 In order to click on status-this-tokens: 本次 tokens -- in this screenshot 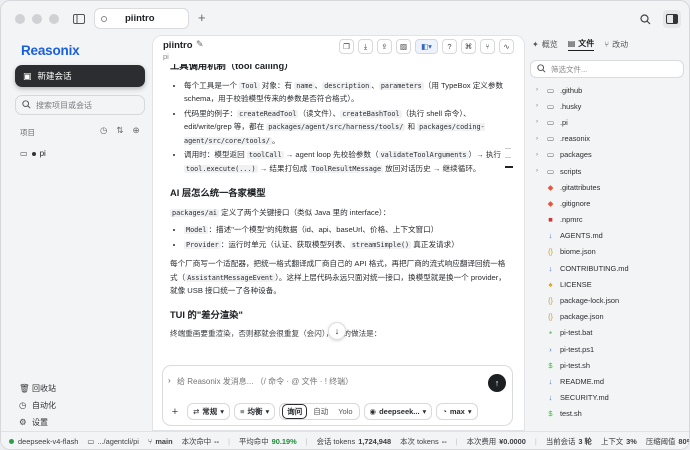, I will do `click(423, 441)`.